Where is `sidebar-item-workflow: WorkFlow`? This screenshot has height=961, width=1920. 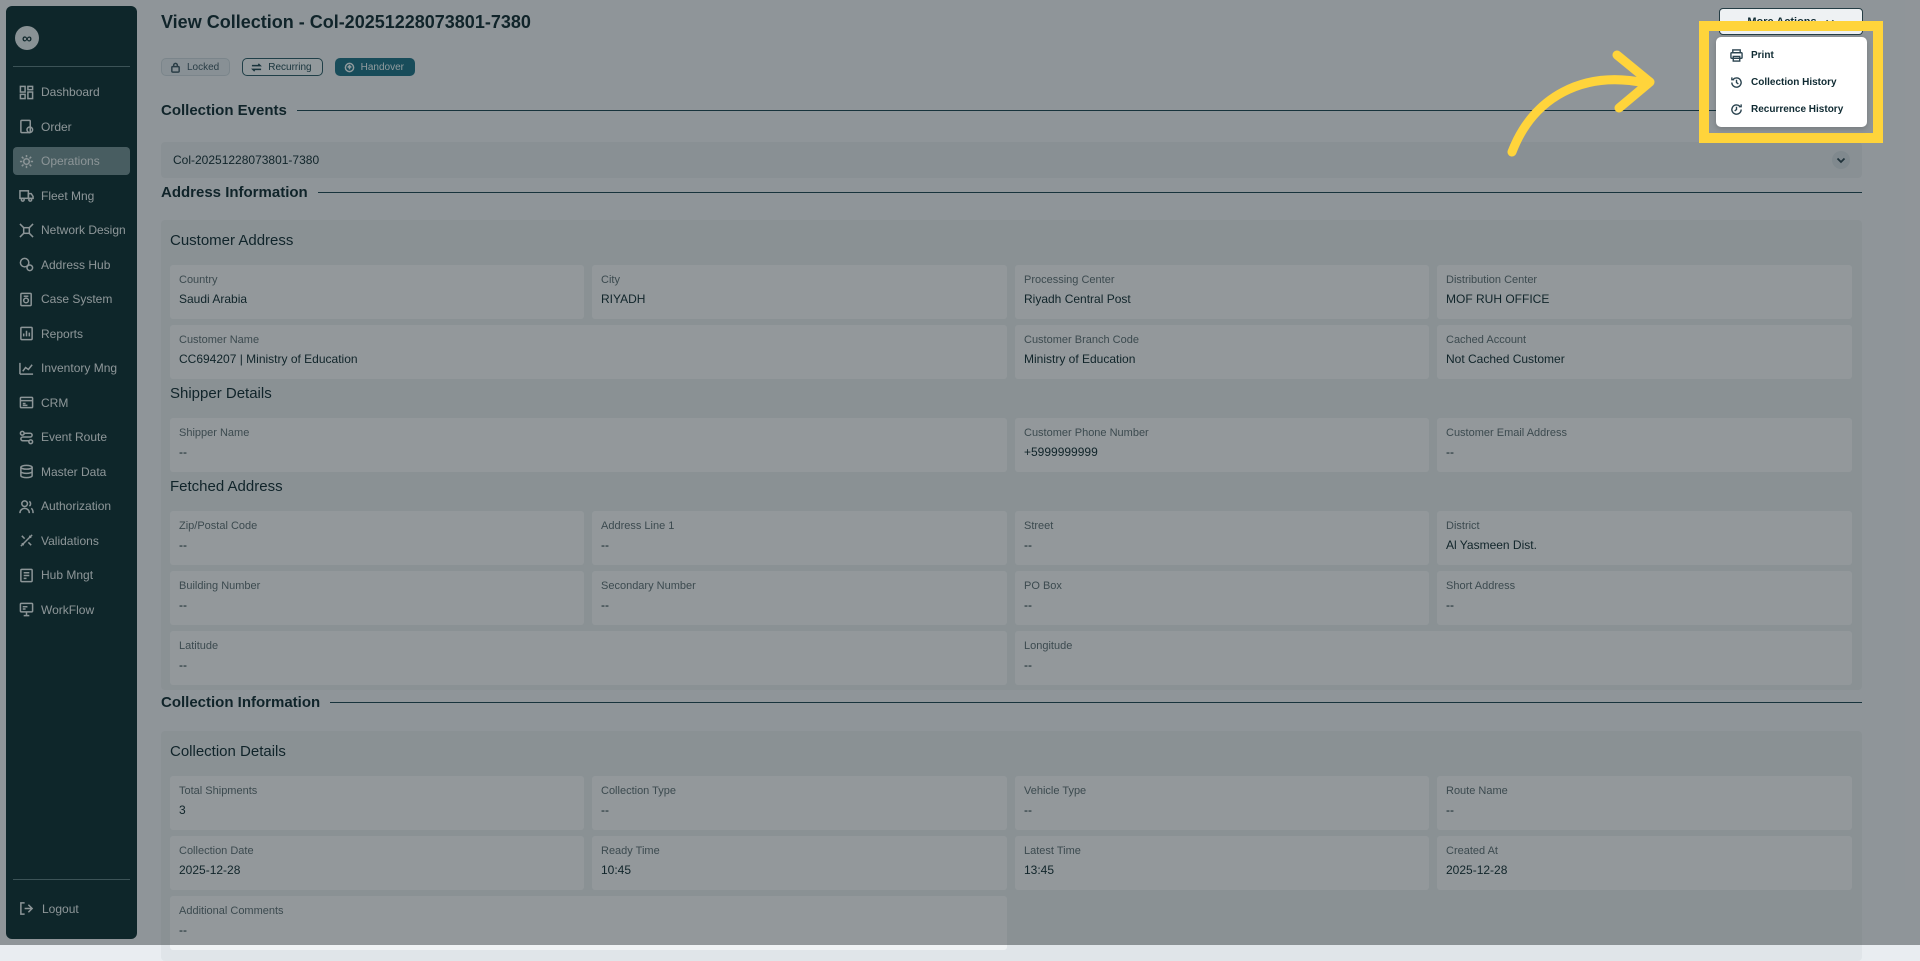 sidebar-item-workflow: WorkFlow is located at coordinates (71, 610).